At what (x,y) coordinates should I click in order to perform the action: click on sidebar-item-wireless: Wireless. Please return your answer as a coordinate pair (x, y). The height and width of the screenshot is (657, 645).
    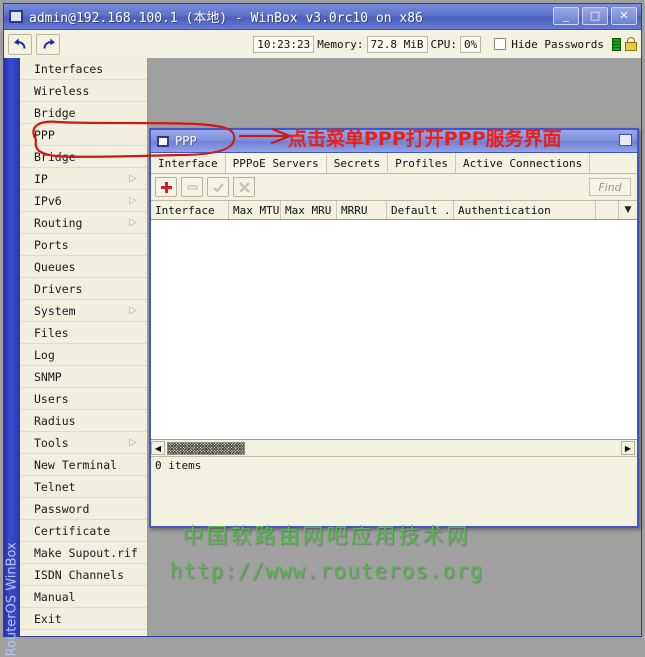
    Looking at the image, I should click on (83, 91).